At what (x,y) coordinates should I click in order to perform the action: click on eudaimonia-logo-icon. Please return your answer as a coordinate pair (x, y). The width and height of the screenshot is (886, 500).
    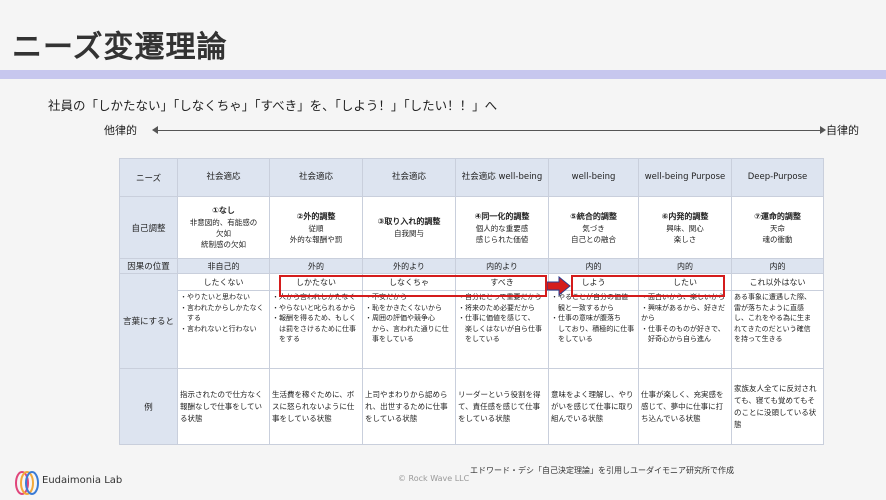
    Looking at the image, I should click on (27, 483).